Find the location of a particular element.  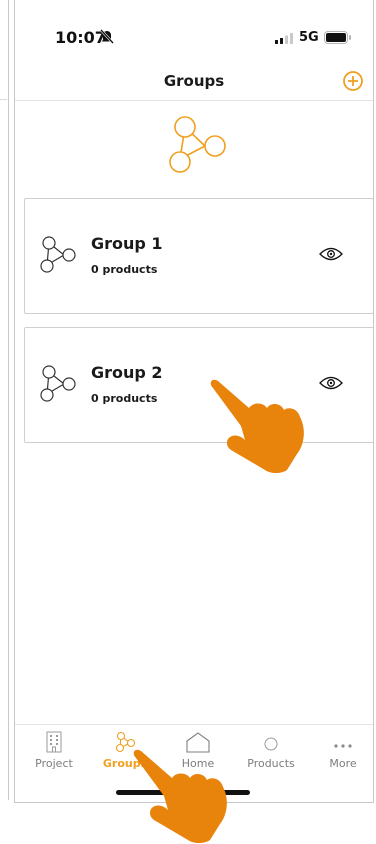

signal-icon is located at coordinates (284, 38).